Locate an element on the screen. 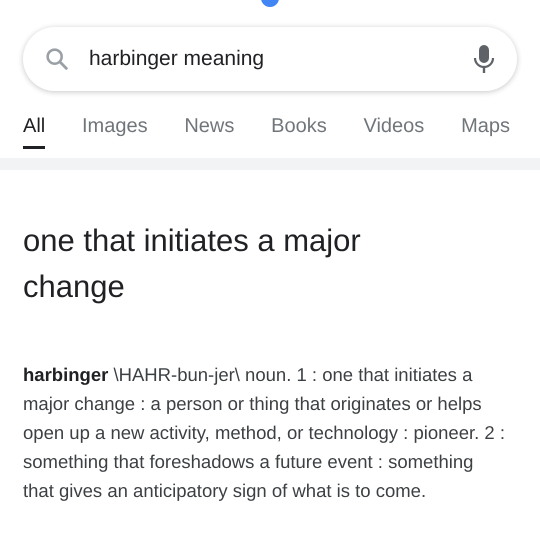  microphone-icon is located at coordinates (484, 59).